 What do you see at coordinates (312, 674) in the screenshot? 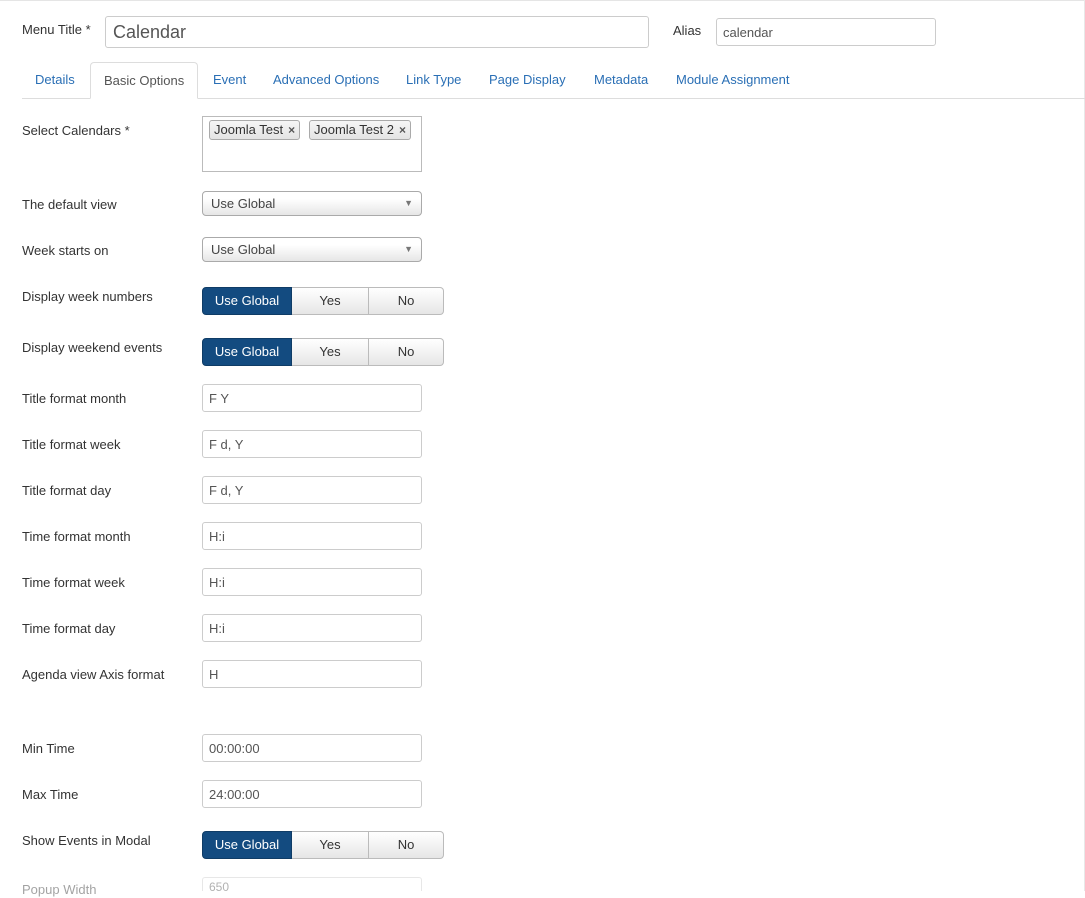
I see `agenda-axis-format-input` at bounding box center [312, 674].